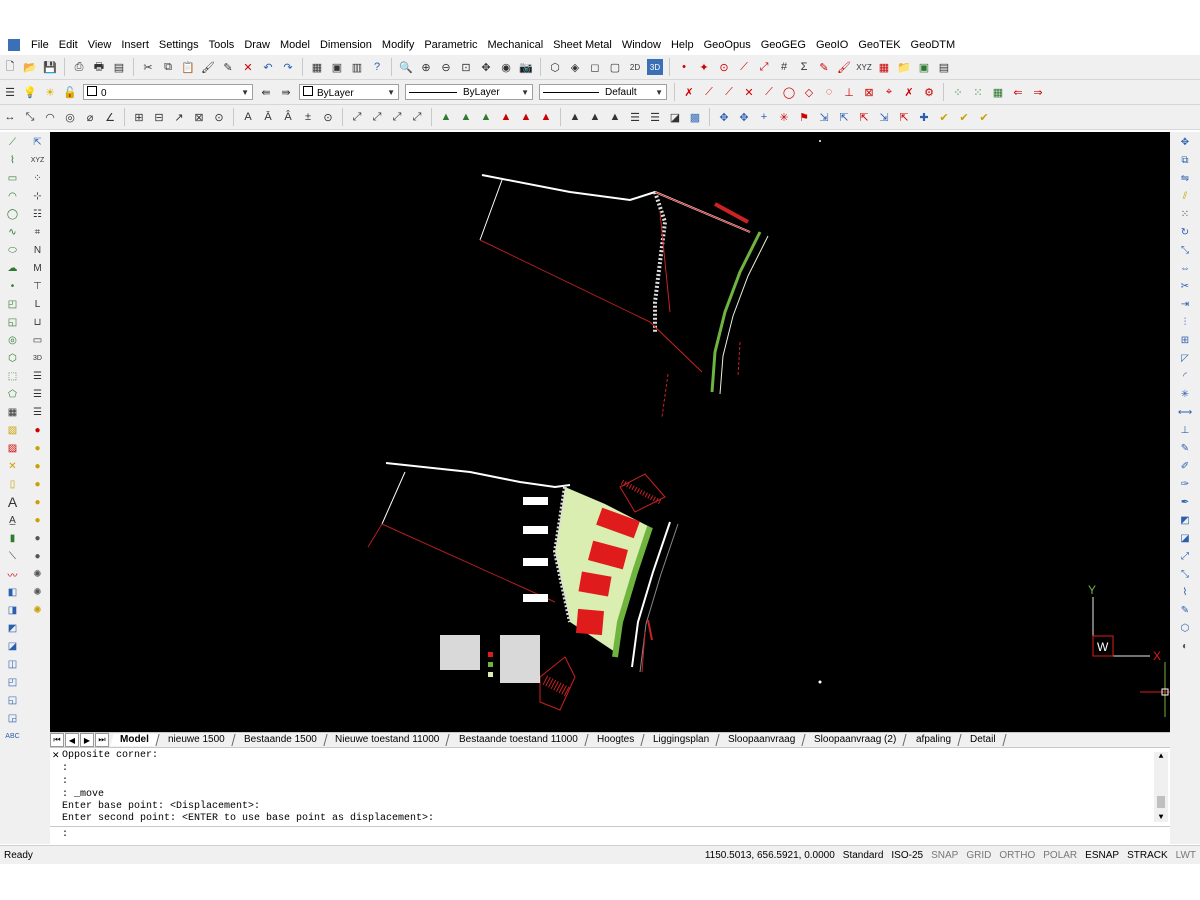  What do you see at coordinates (884, 67) in the screenshot?
I see `table-icon: ▦` at bounding box center [884, 67].